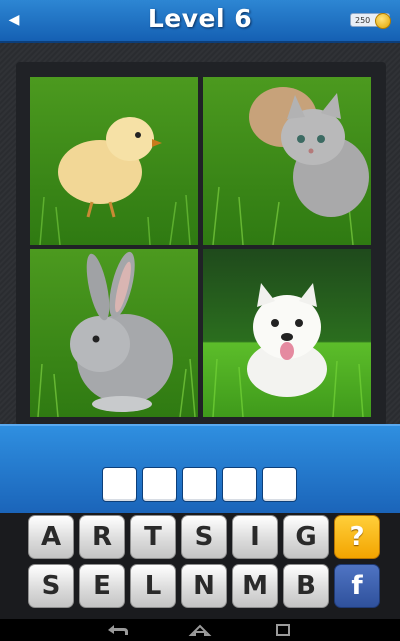 This screenshot has height=641, width=400. I want to click on letter-key: A, so click(51, 537).